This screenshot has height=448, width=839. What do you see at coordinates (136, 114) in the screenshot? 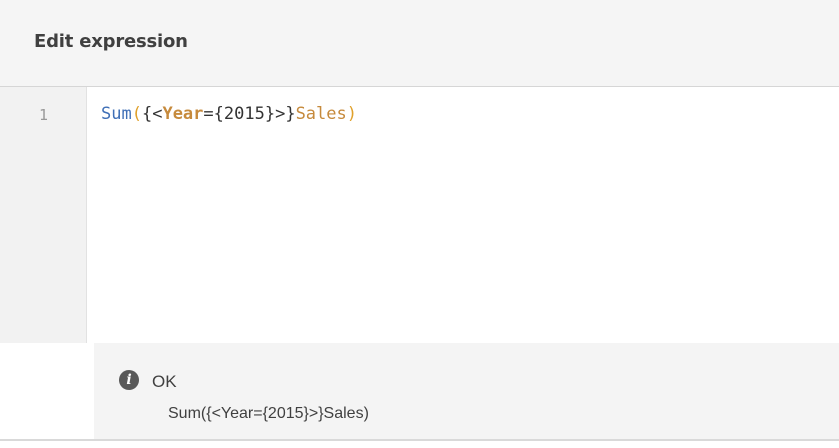
I see `token-open-paren: (` at bounding box center [136, 114].